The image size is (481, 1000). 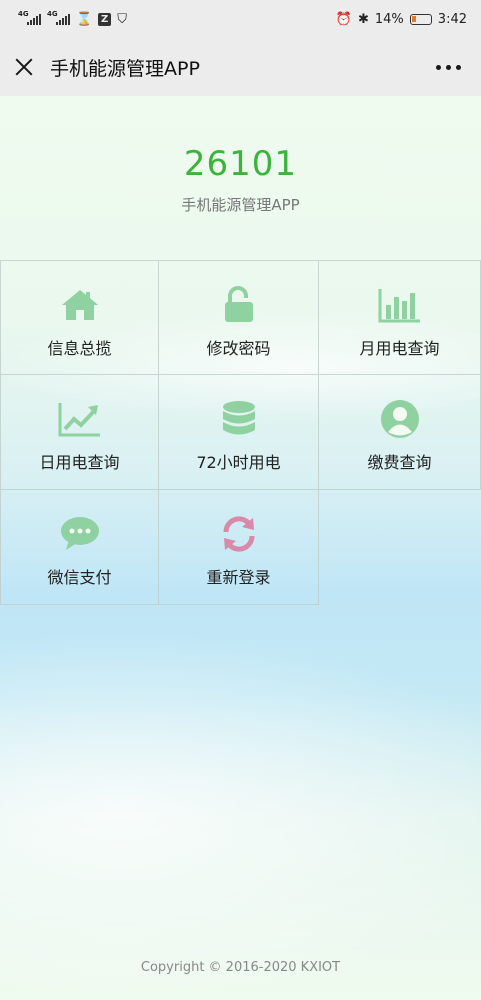 What do you see at coordinates (389, 19) in the screenshot?
I see `battery-percent: 14%` at bounding box center [389, 19].